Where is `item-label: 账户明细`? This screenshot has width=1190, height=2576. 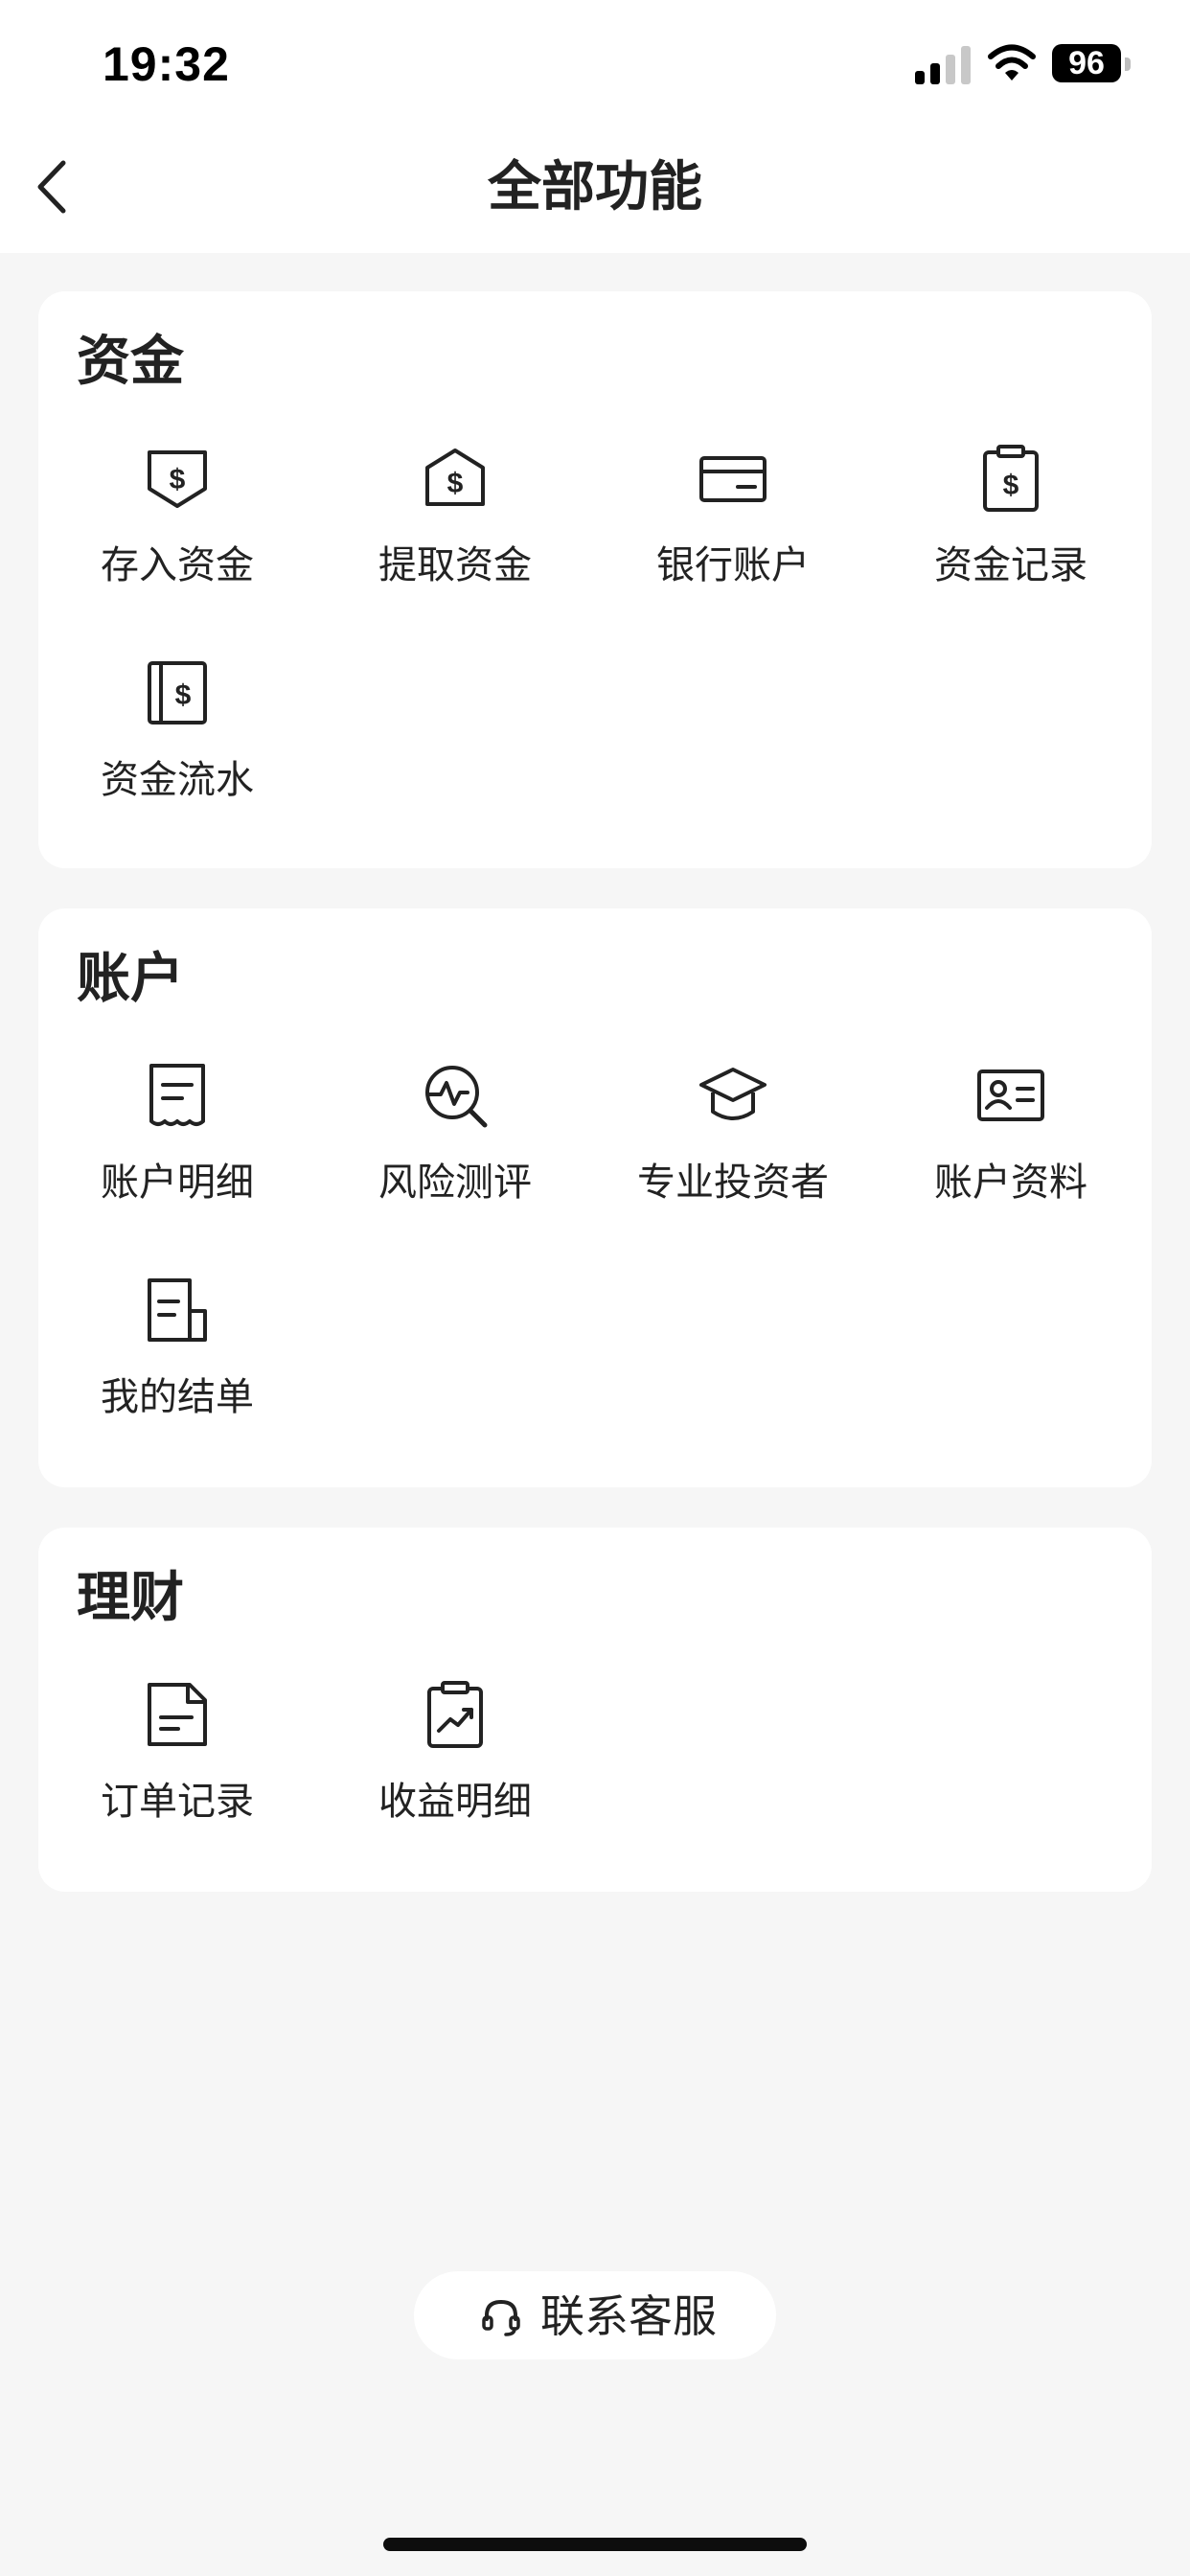 item-label: 账户明细 is located at coordinates (178, 1183).